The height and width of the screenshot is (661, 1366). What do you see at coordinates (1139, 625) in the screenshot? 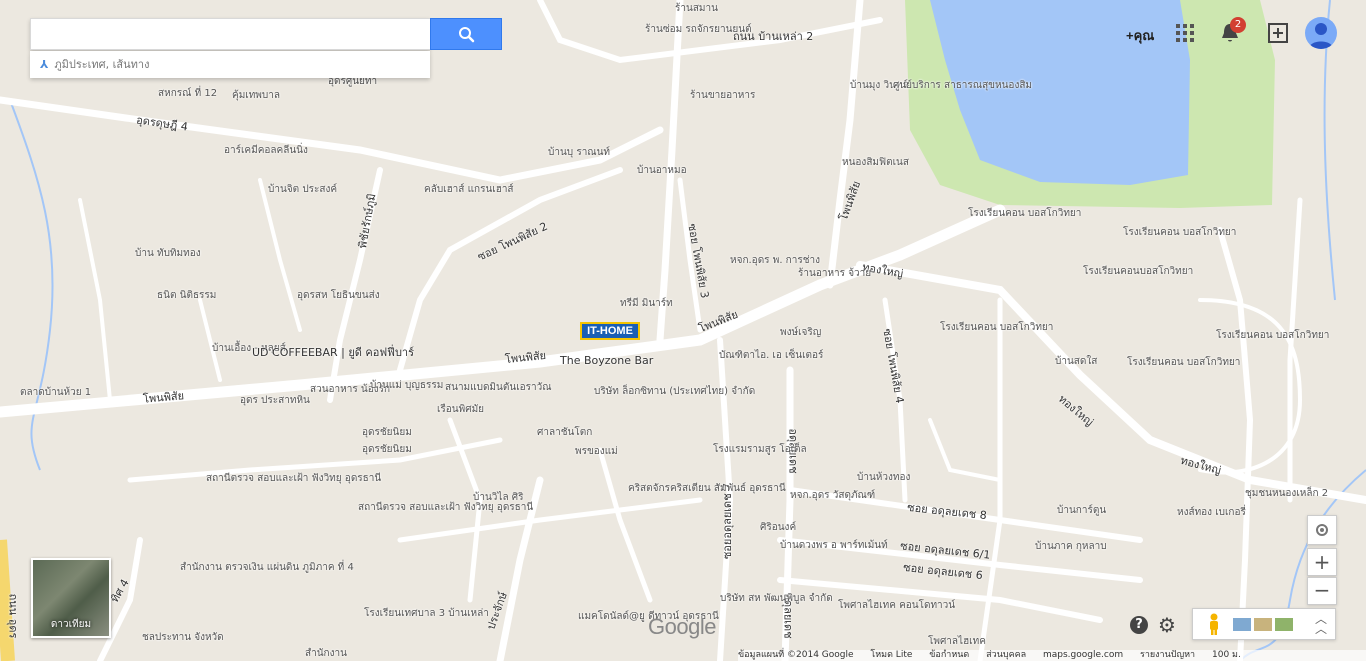
I see `help-icon: ?` at bounding box center [1139, 625].